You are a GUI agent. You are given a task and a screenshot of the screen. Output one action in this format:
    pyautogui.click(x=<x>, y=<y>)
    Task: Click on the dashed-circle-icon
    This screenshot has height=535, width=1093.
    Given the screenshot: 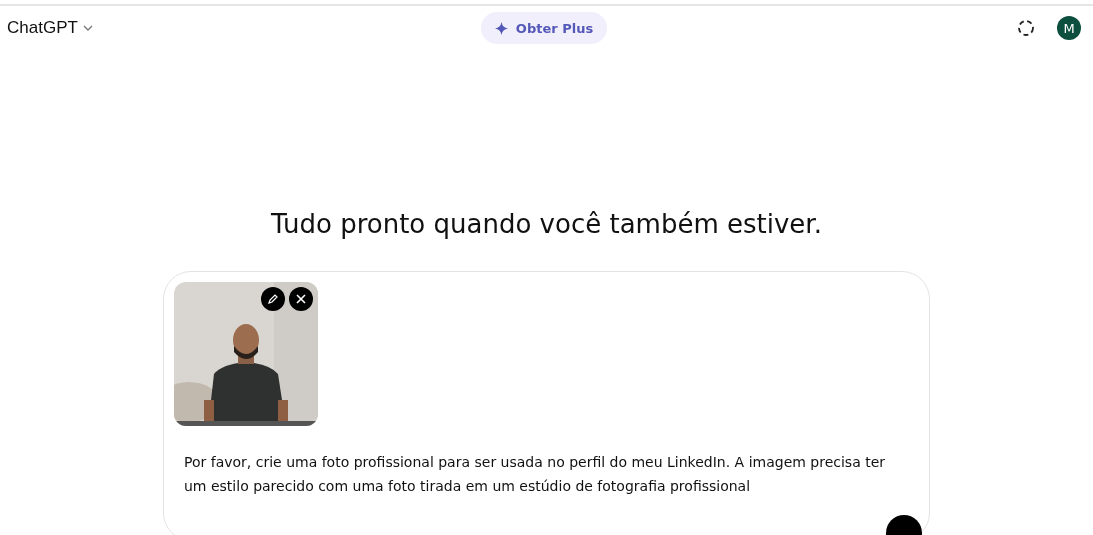 What is the action you would take?
    pyautogui.click(x=1026, y=28)
    